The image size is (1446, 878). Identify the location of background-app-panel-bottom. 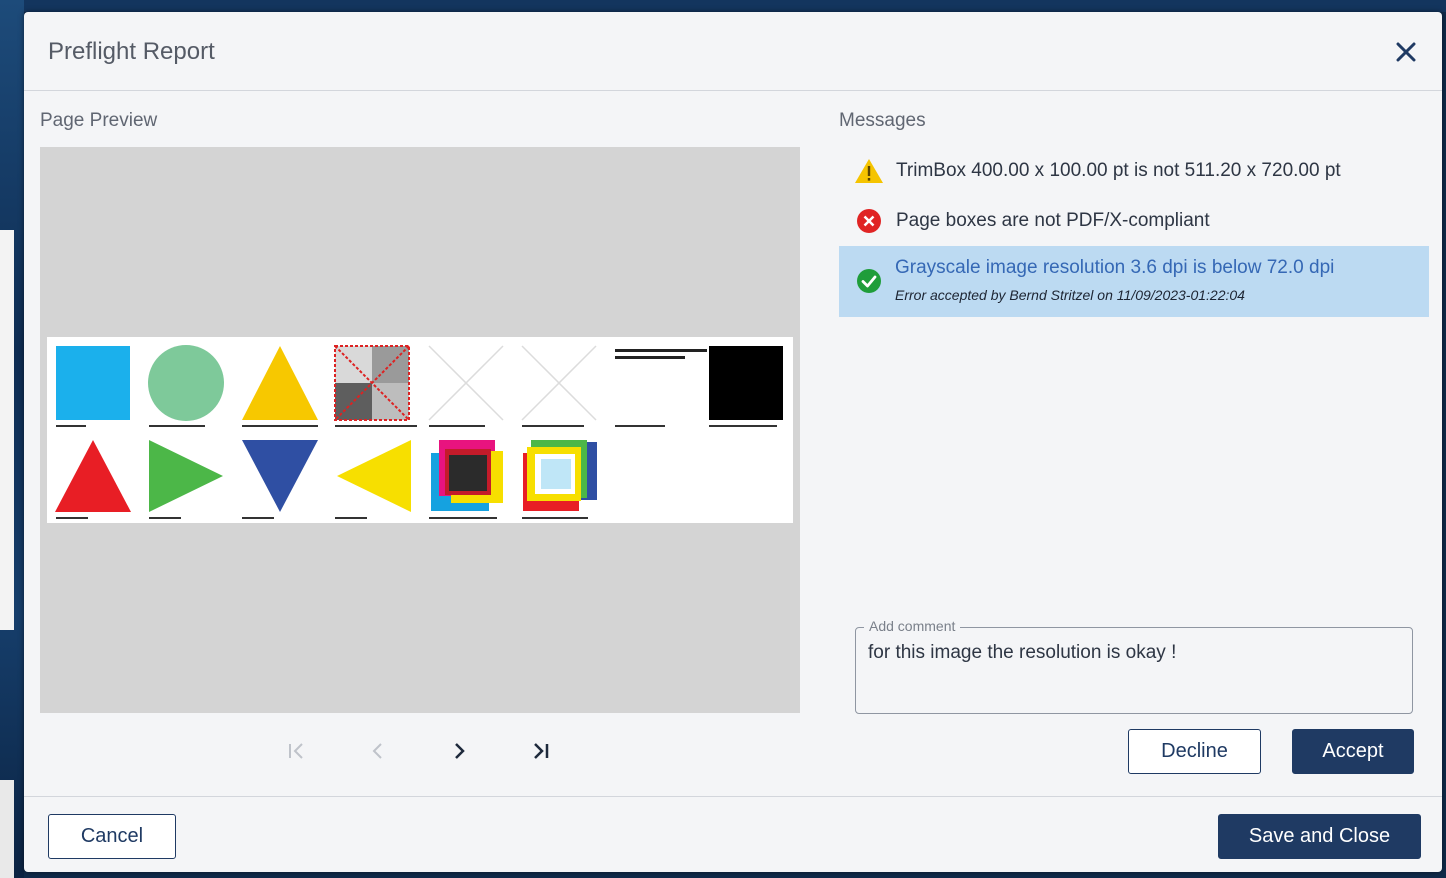
(7, 829).